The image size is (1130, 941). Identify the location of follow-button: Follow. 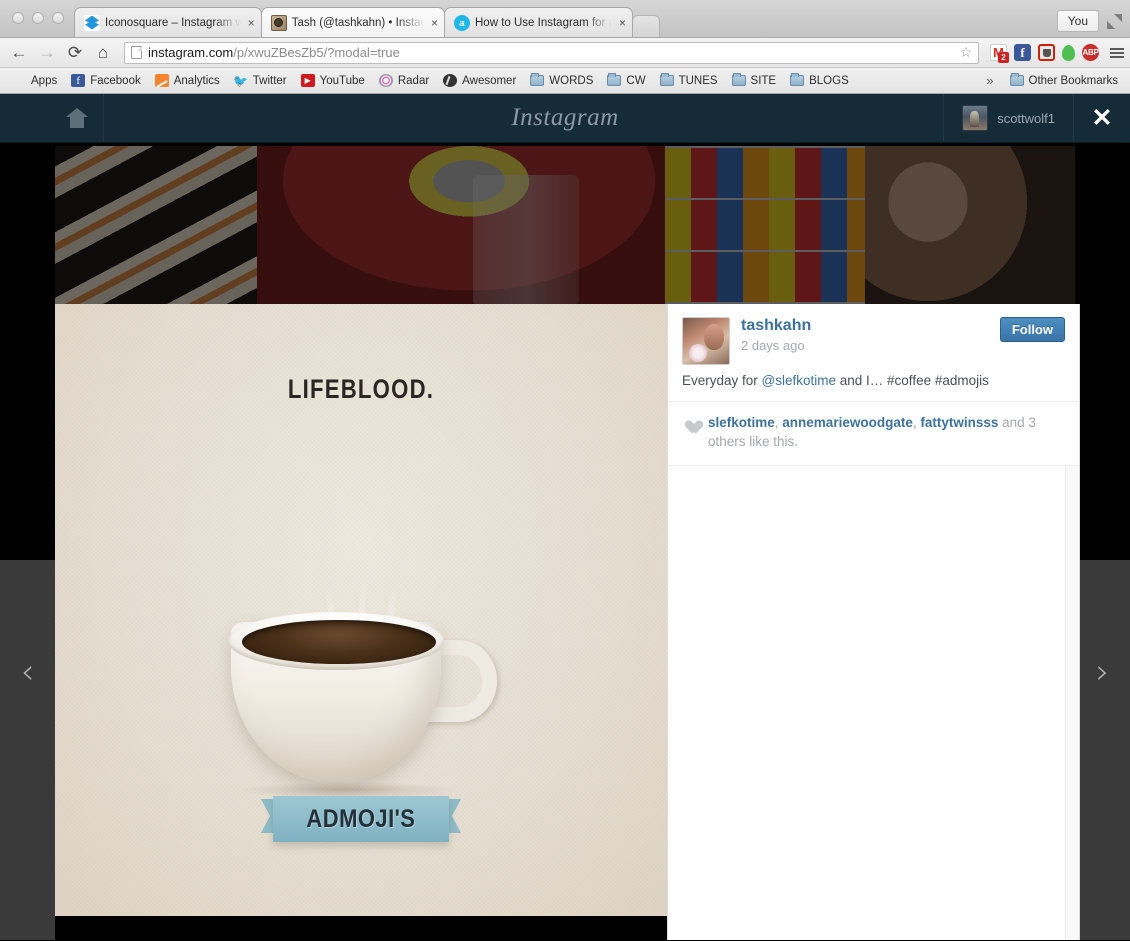
(1032, 329).